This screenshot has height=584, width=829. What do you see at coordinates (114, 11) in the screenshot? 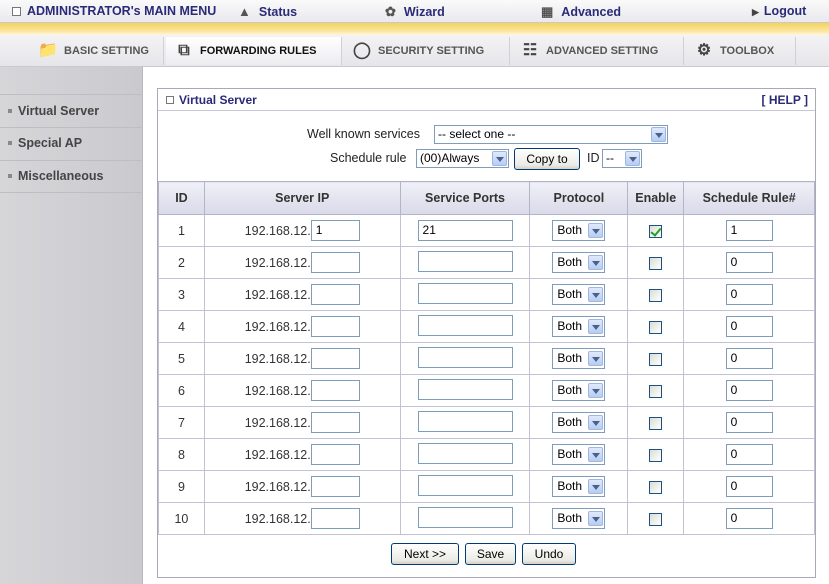
I see `admin-main-menu: ADMINISTRATOR's MAIN MENU` at bounding box center [114, 11].